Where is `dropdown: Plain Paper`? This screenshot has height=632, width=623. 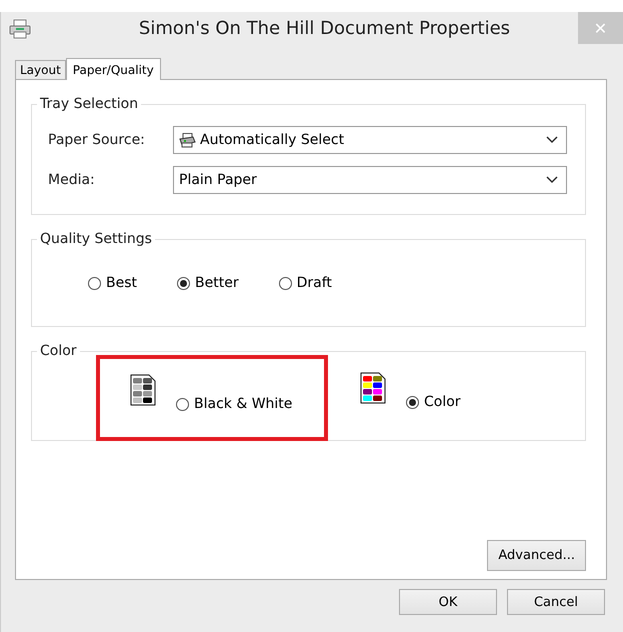
dropdown: Plain Paper is located at coordinates (370, 180).